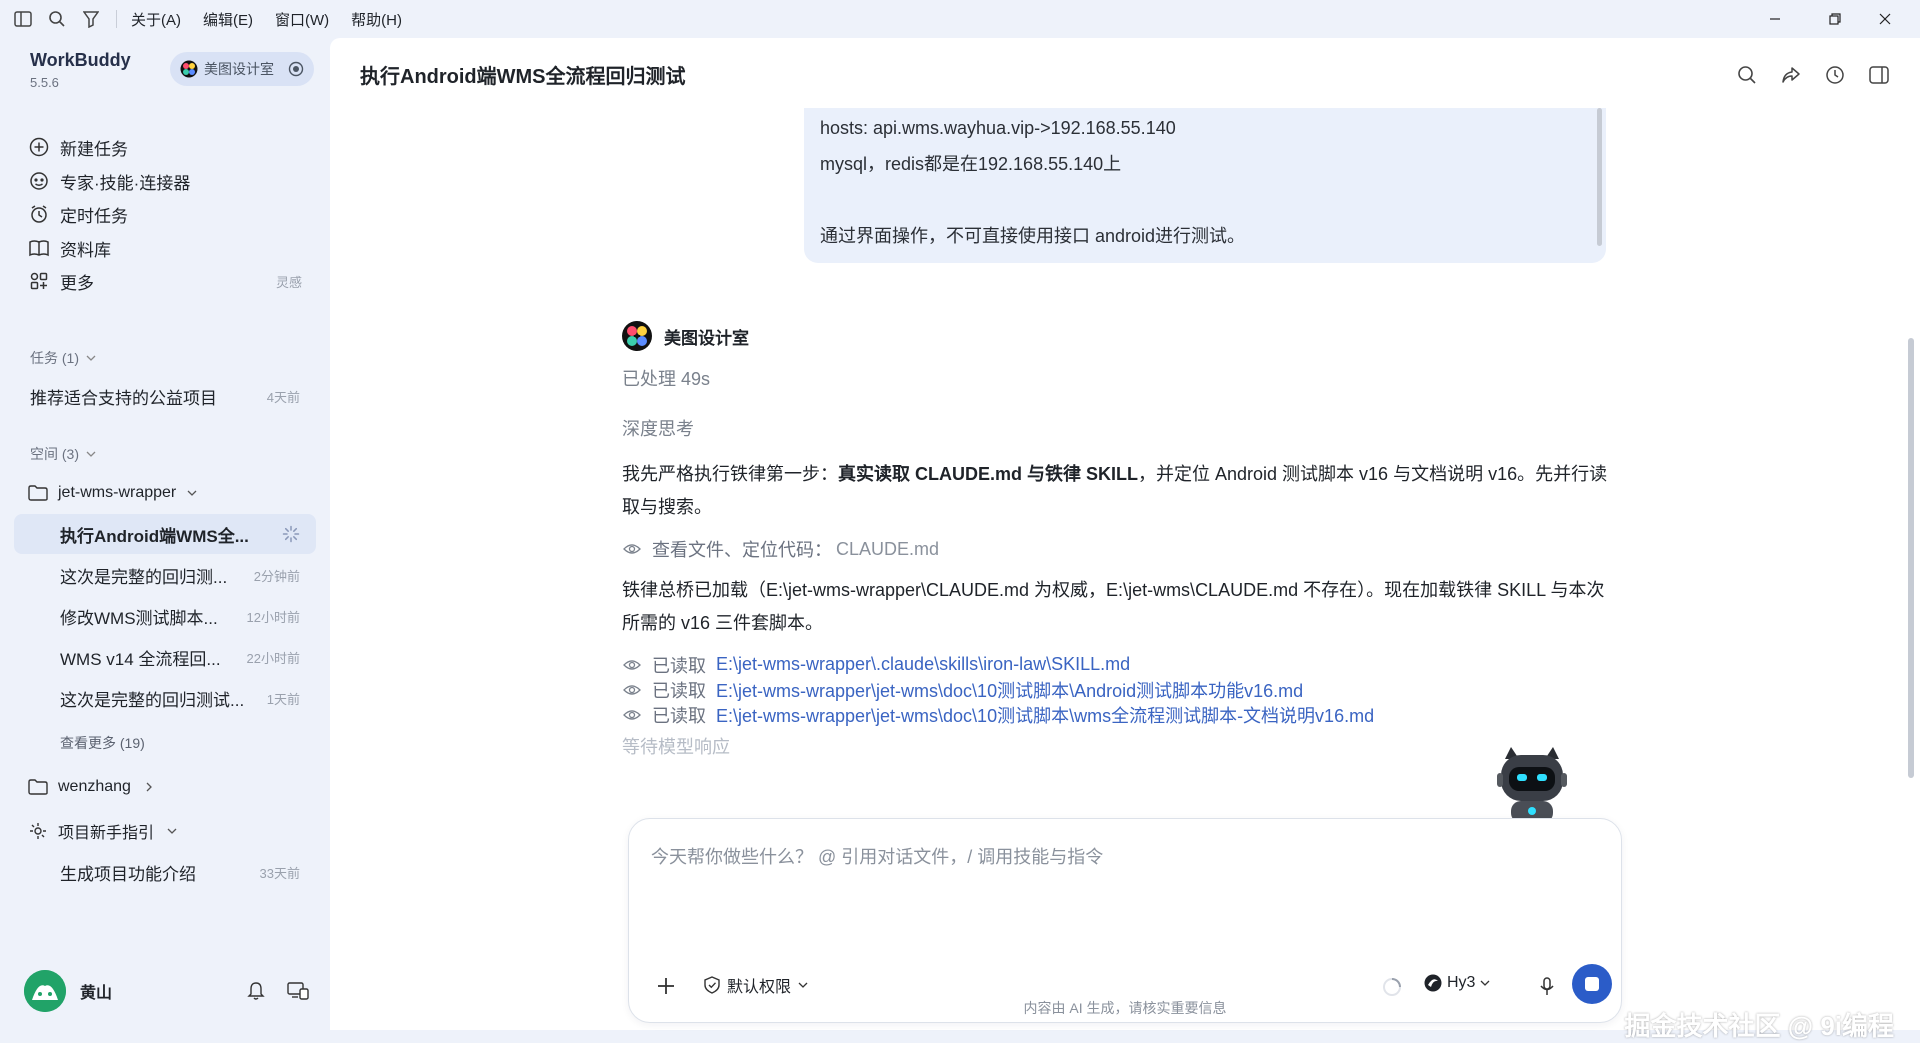 Image resolution: width=1920 pixels, height=1043 pixels. I want to click on conversation-item: WMS v14 全流程回... 22小时前, so click(165, 657).